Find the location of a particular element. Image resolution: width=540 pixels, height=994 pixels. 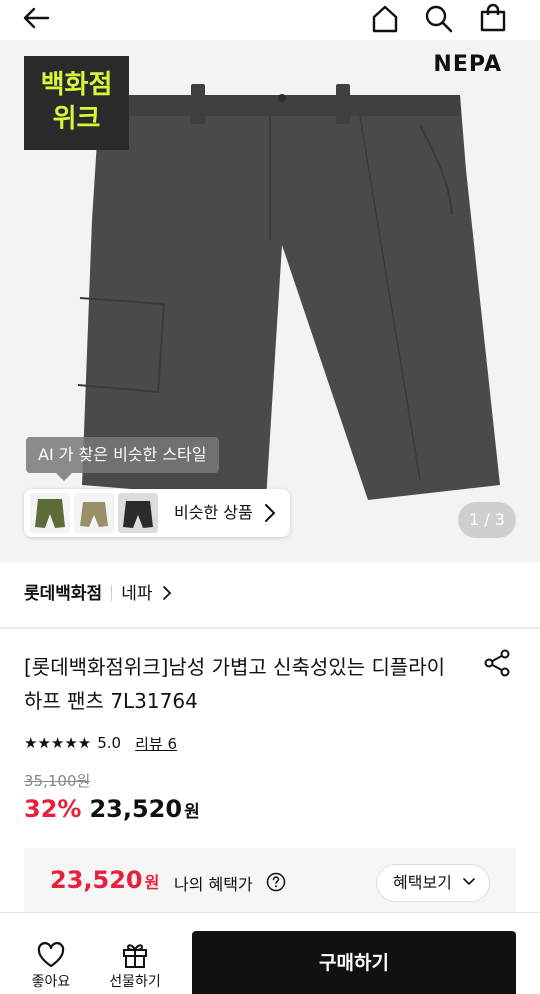

brand-link: 네파 is located at coordinates (136, 594).